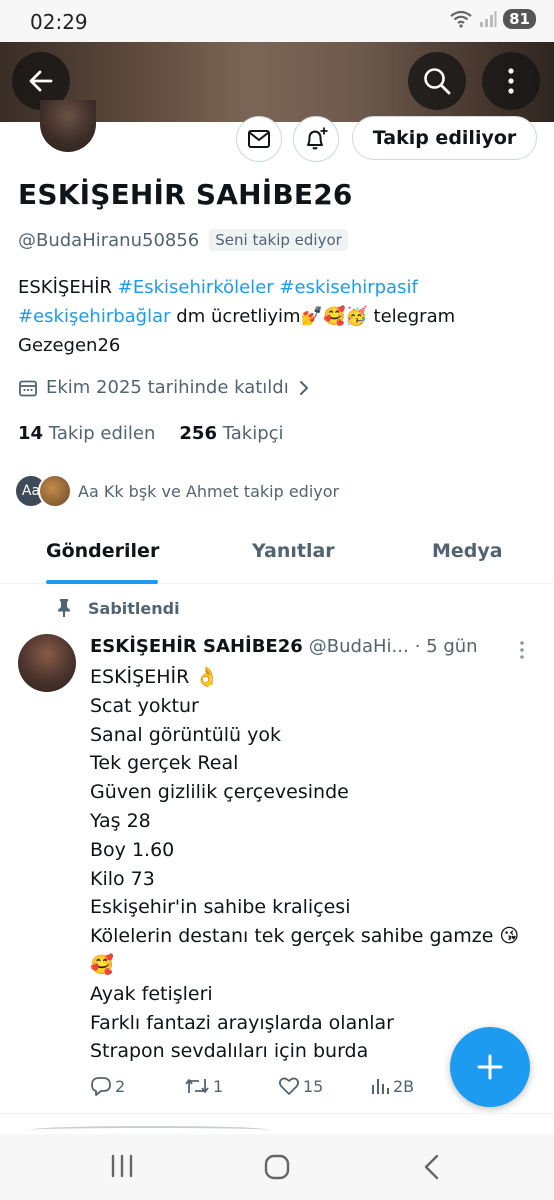 The width and height of the screenshot is (554, 1200). Describe the element at coordinates (186, 734) in the screenshot. I see `post-line: Sanal görüntülü yok` at that location.